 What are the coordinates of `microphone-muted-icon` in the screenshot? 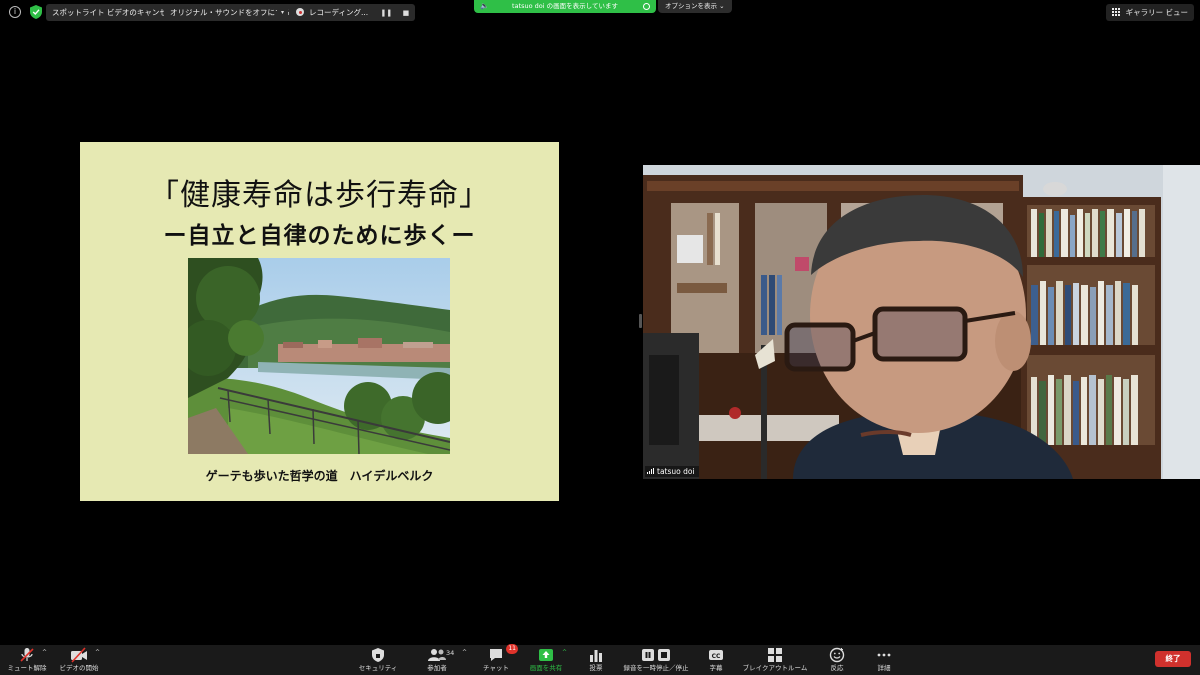 It's located at (27, 655).